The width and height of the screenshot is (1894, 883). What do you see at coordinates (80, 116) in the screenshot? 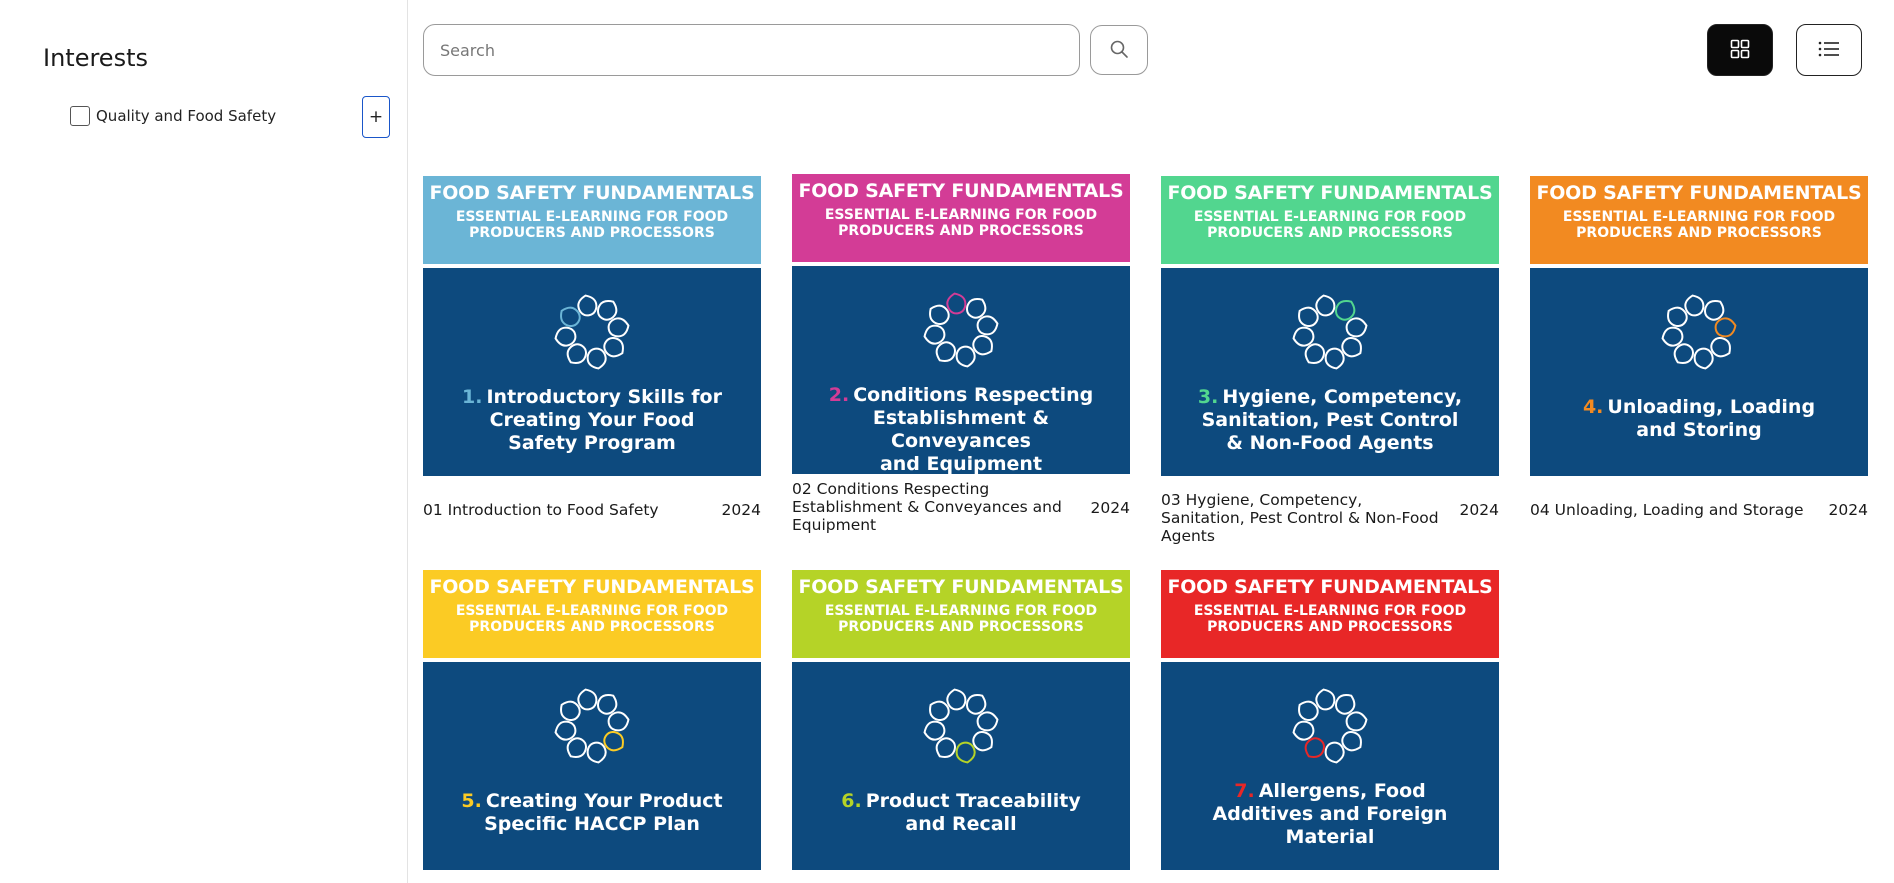
I see `interest-checkbox` at bounding box center [80, 116].